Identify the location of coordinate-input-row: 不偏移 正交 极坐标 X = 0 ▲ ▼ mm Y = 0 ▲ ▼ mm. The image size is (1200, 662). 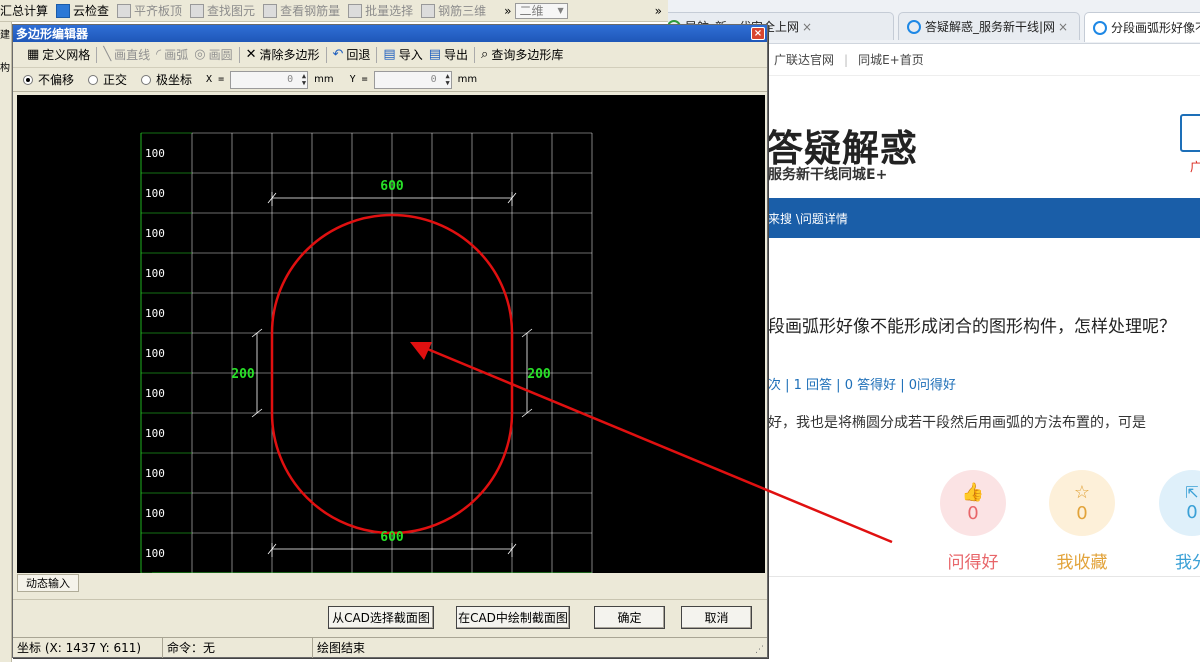
(390, 80).